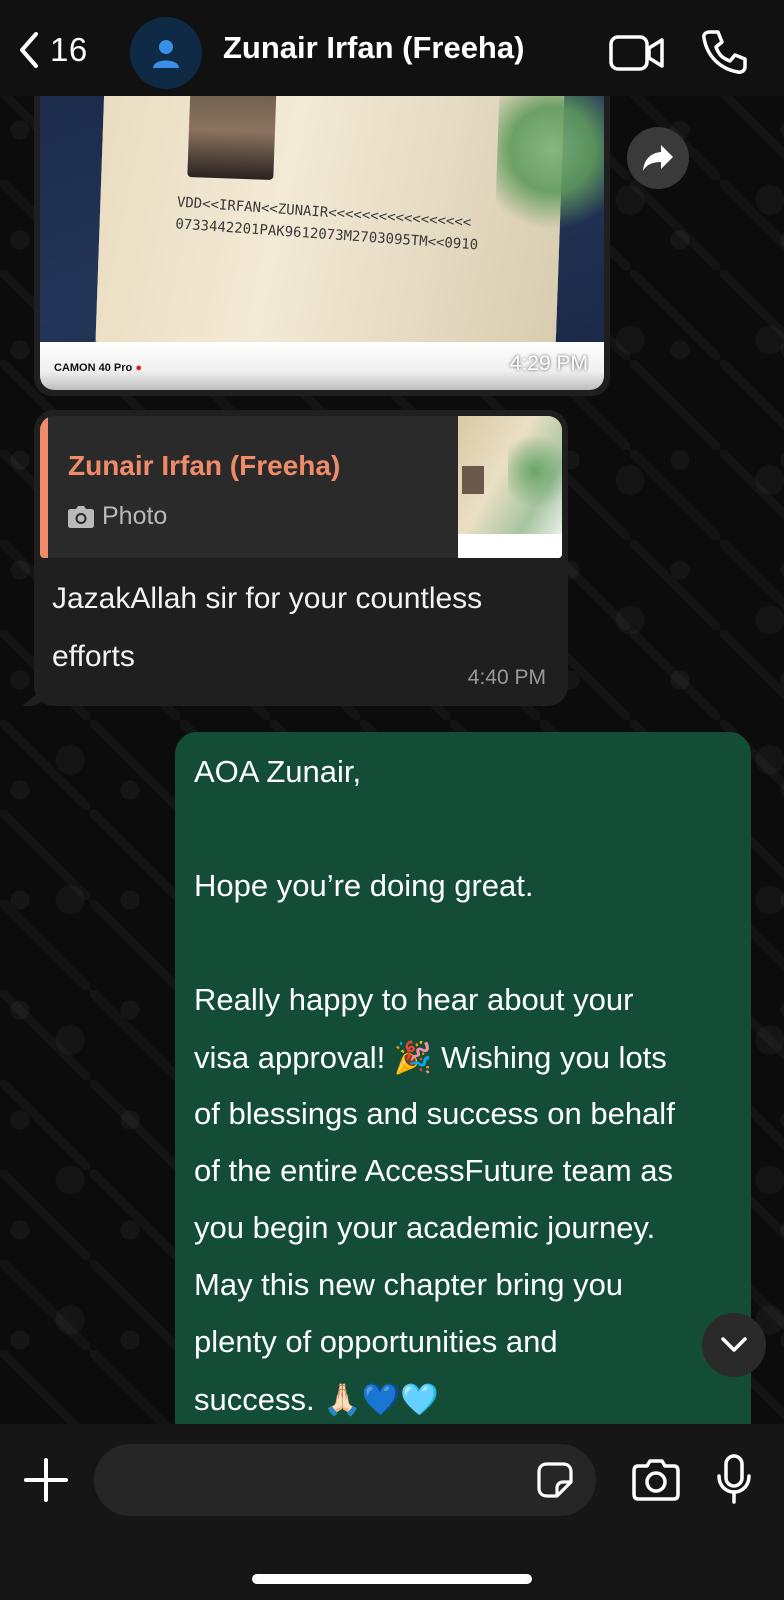 The width and height of the screenshot is (784, 1600). I want to click on user-avatar-icon, so click(166, 54).